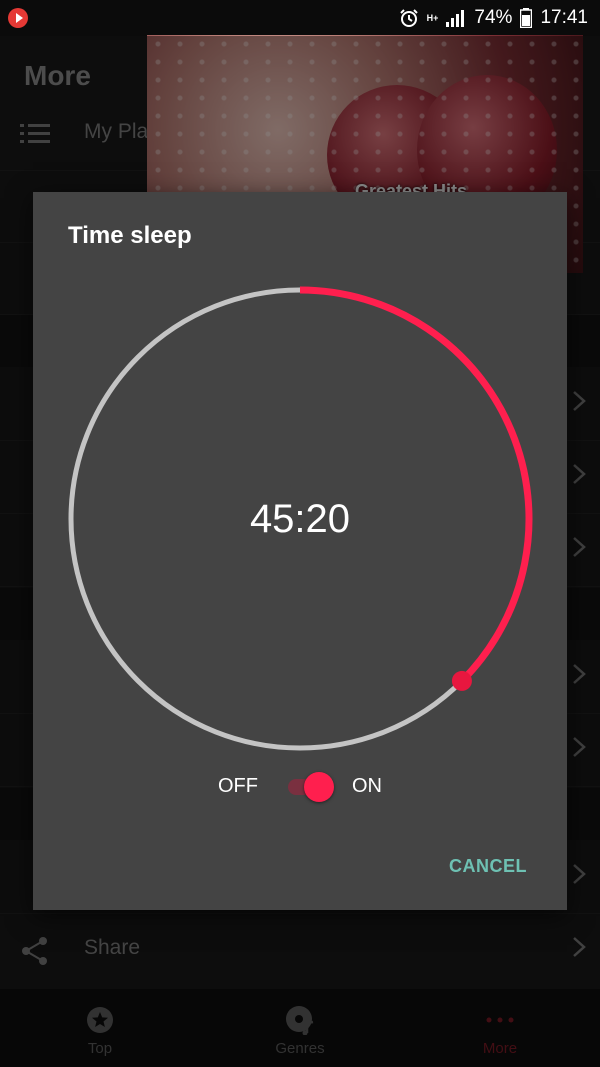 This screenshot has height=1067, width=600. What do you see at coordinates (300, 18) in the screenshot?
I see `status-bar: H+ 74% 17:41` at bounding box center [300, 18].